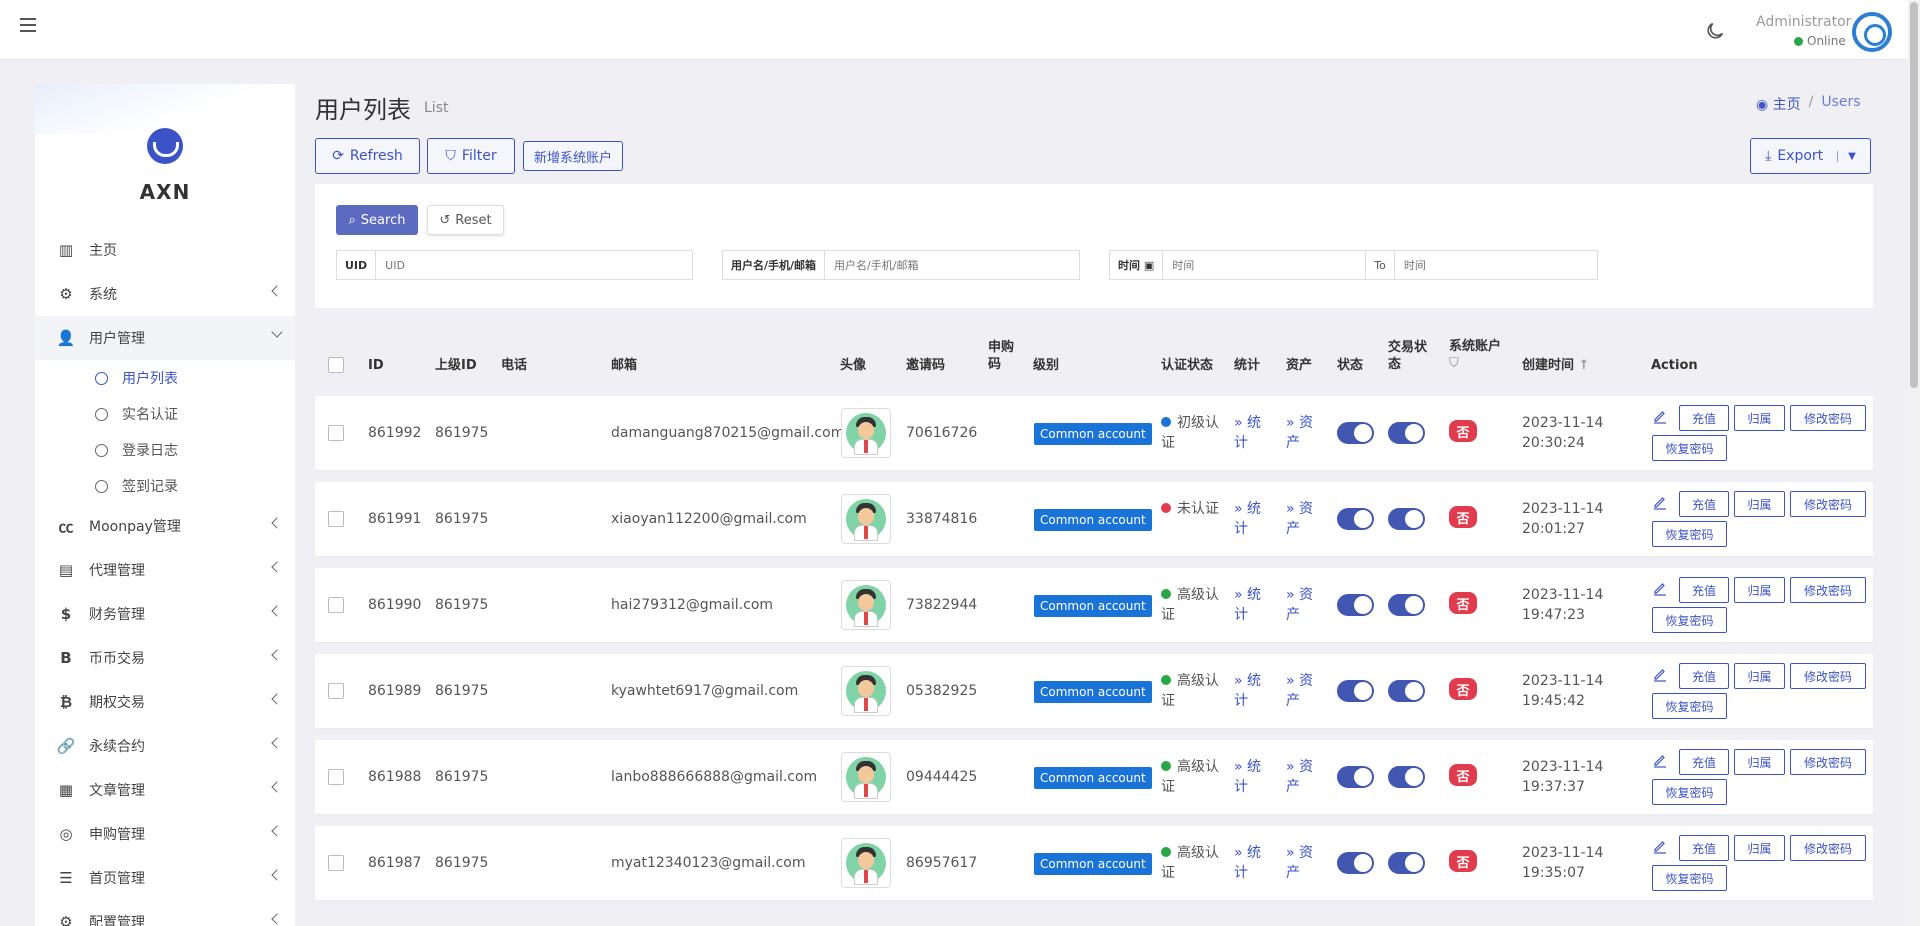 This screenshot has width=1920, height=926. What do you see at coordinates (165, 450) in the screenshot?
I see `sidebar-subitem-login-log: 登录日志` at bounding box center [165, 450].